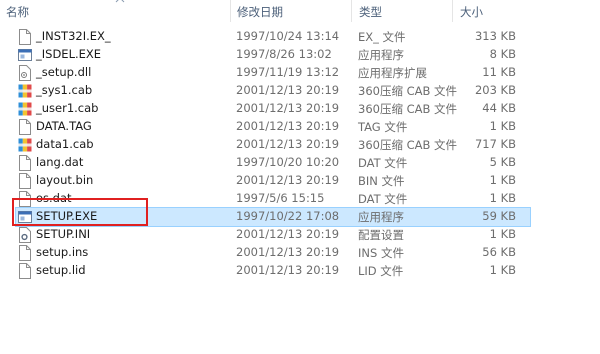 The image size is (600, 354). Describe the element at coordinates (502, 162) in the screenshot. I see `file-size: 5 KB` at that location.